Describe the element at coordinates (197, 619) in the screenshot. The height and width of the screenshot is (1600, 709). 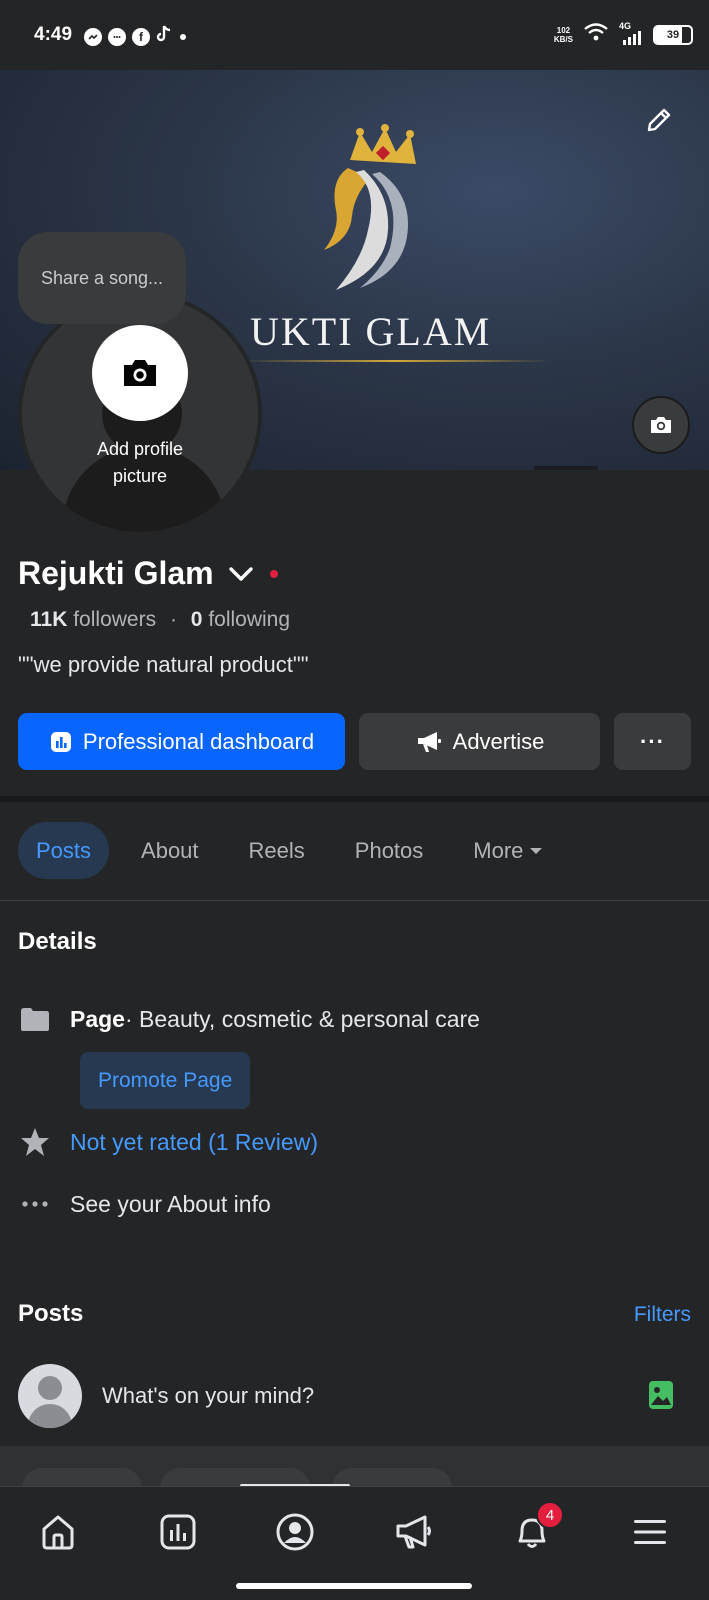
I see `following-count: 0` at that location.